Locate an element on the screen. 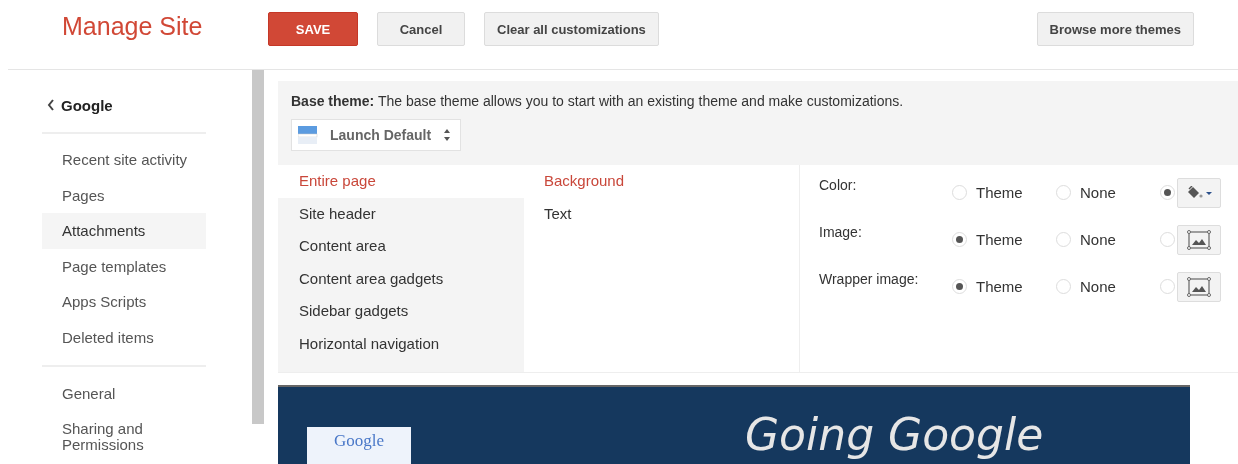  sidebar-item: Recent site activity is located at coordinates (124, 160).